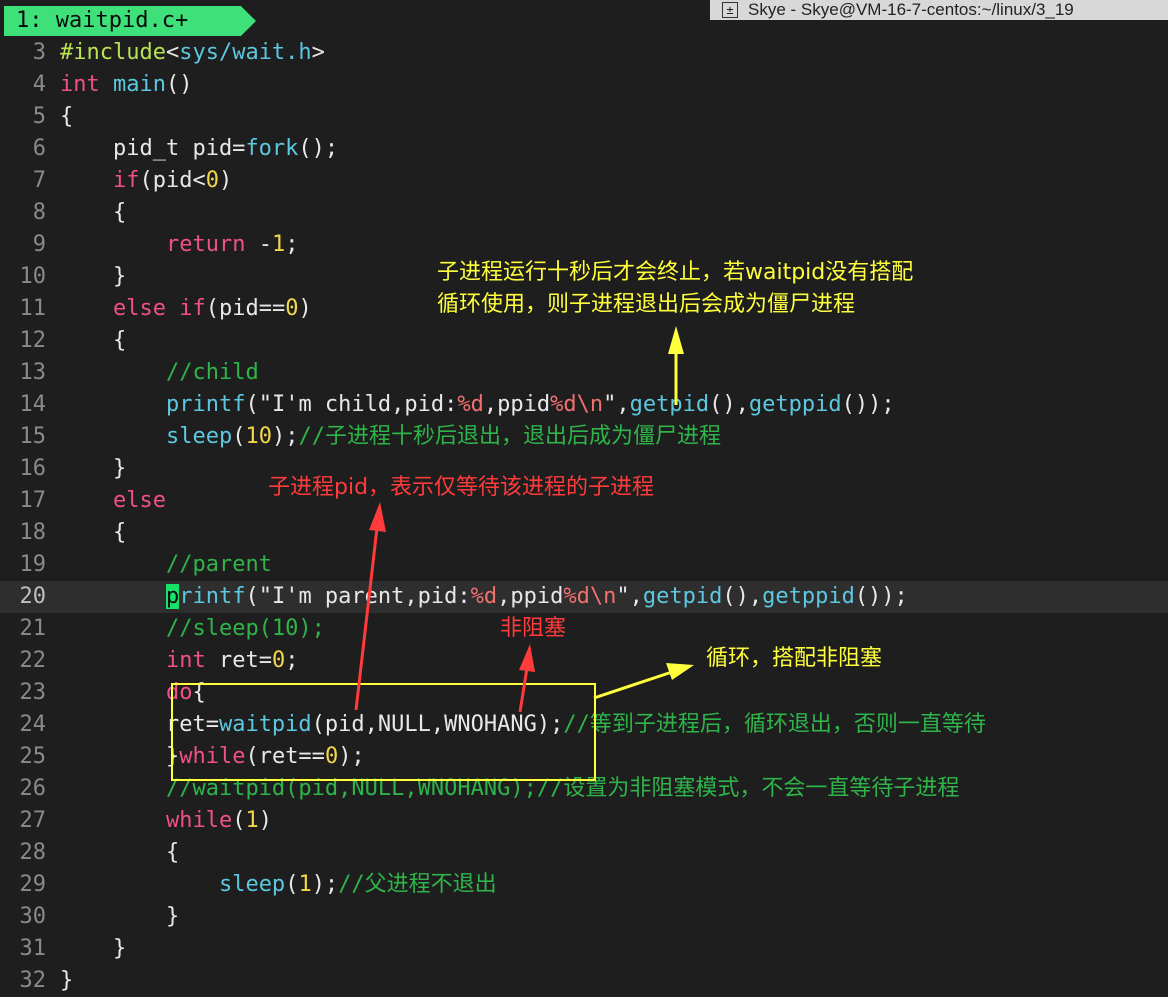 Image resolution: width=1168 pixels, height=997 pixels. Describe the element at coordinates (680, 671) in the screenshot. I see `arrowhead-loop-note` at that location.